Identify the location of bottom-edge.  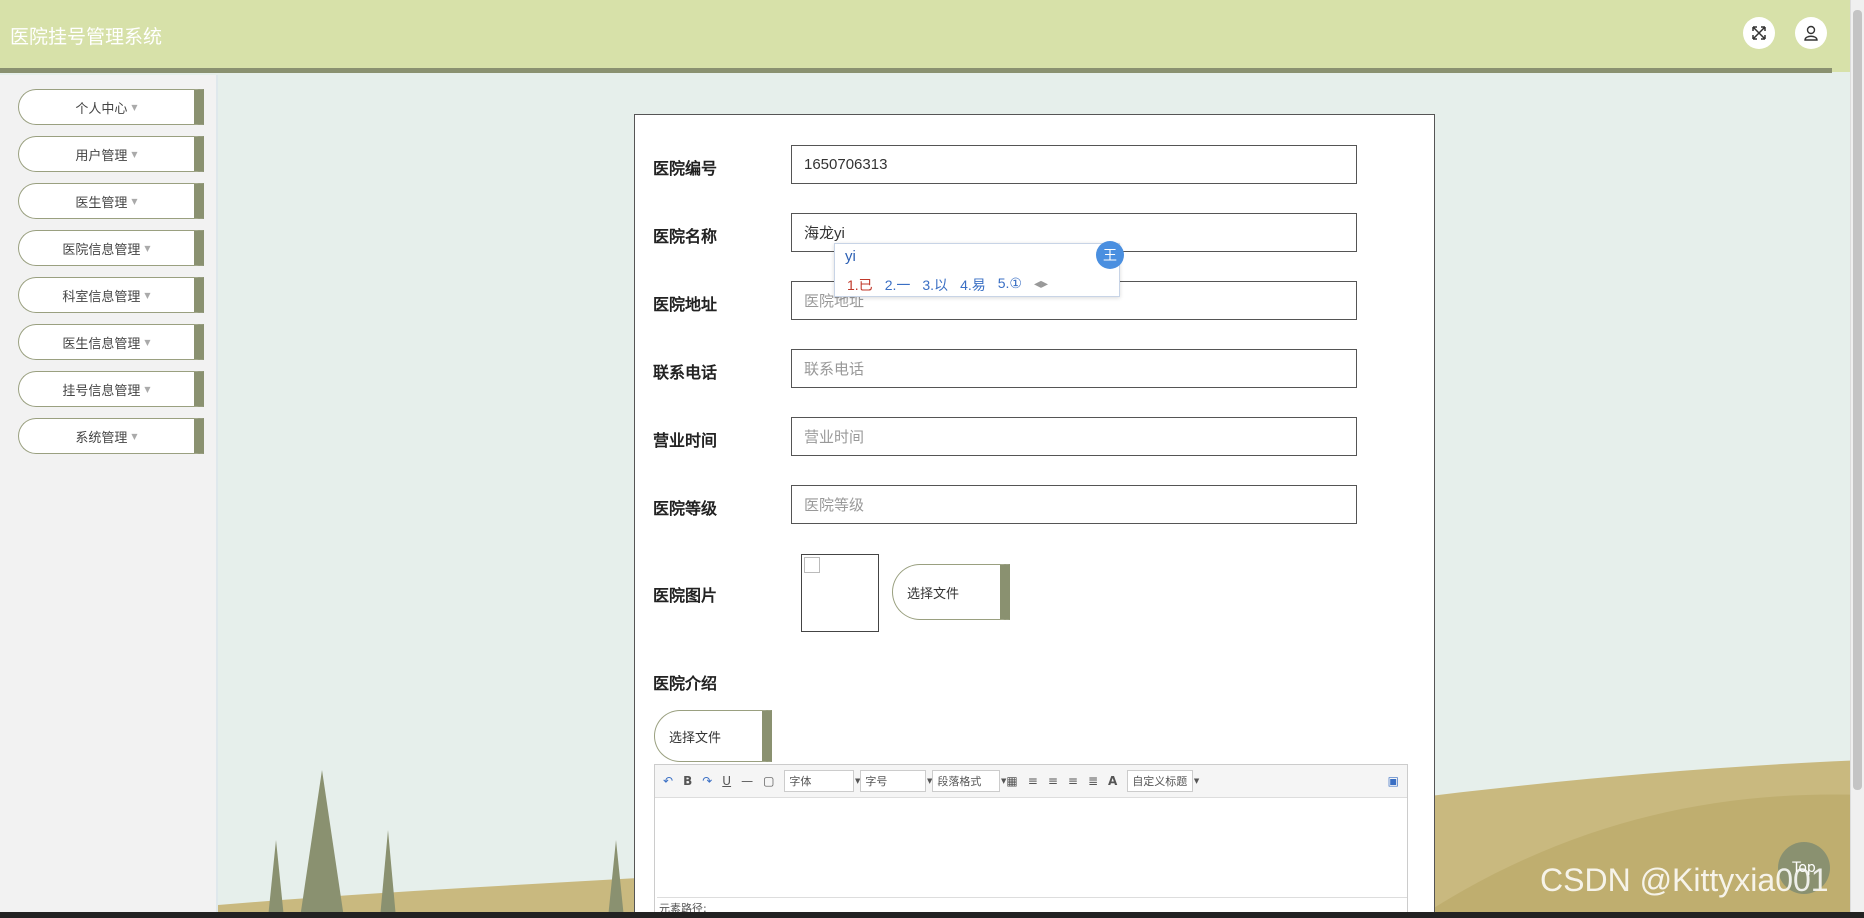
(932, 915).